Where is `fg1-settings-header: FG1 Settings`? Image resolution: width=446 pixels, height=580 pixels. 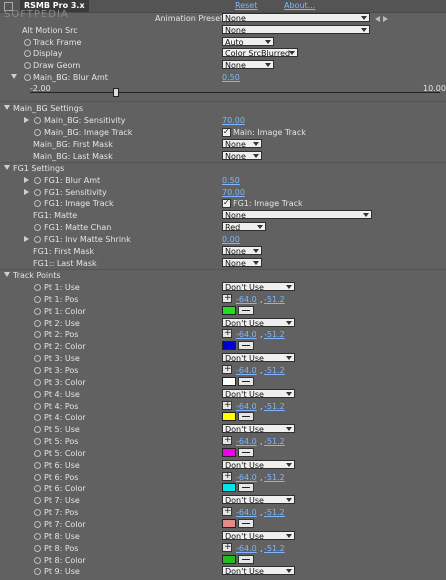
fg1-settings-header: FG1 Settings is located at coordinates (223, 168).